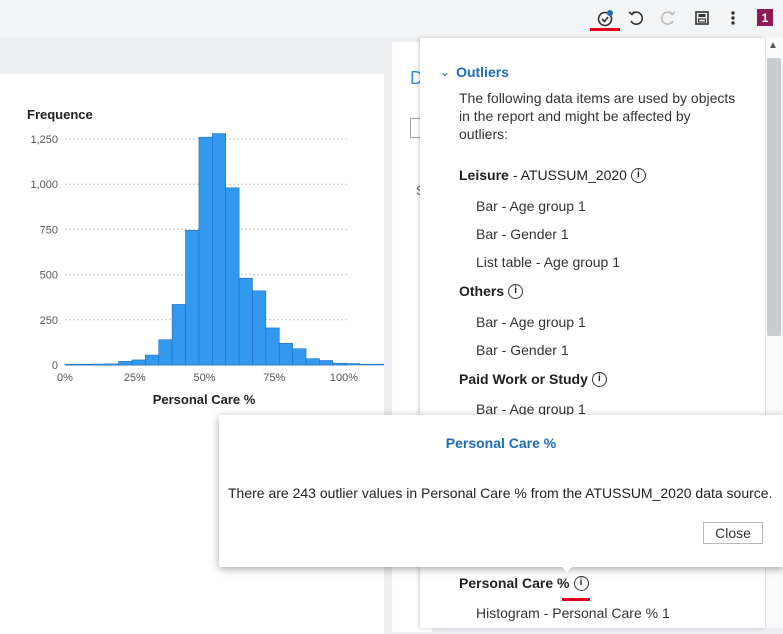  I want to click on group-leisure: Leisure - ATUSSUM_2020 i, so click(552, 175).